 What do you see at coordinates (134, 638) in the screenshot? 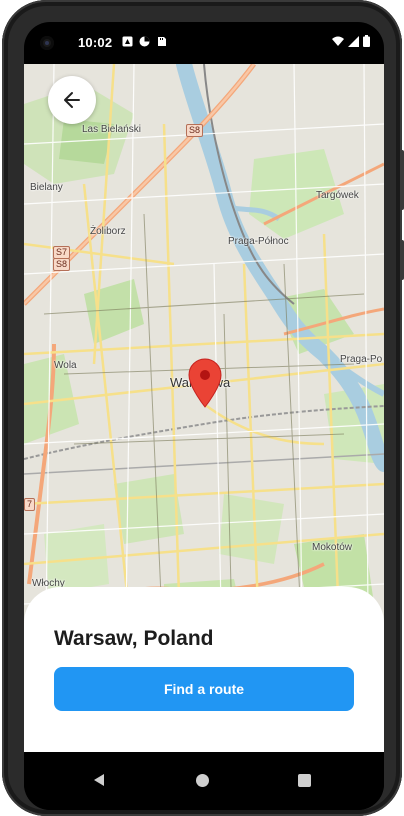
I see `location-title: Warsaw, Poland` at bounding box center [134, 638].